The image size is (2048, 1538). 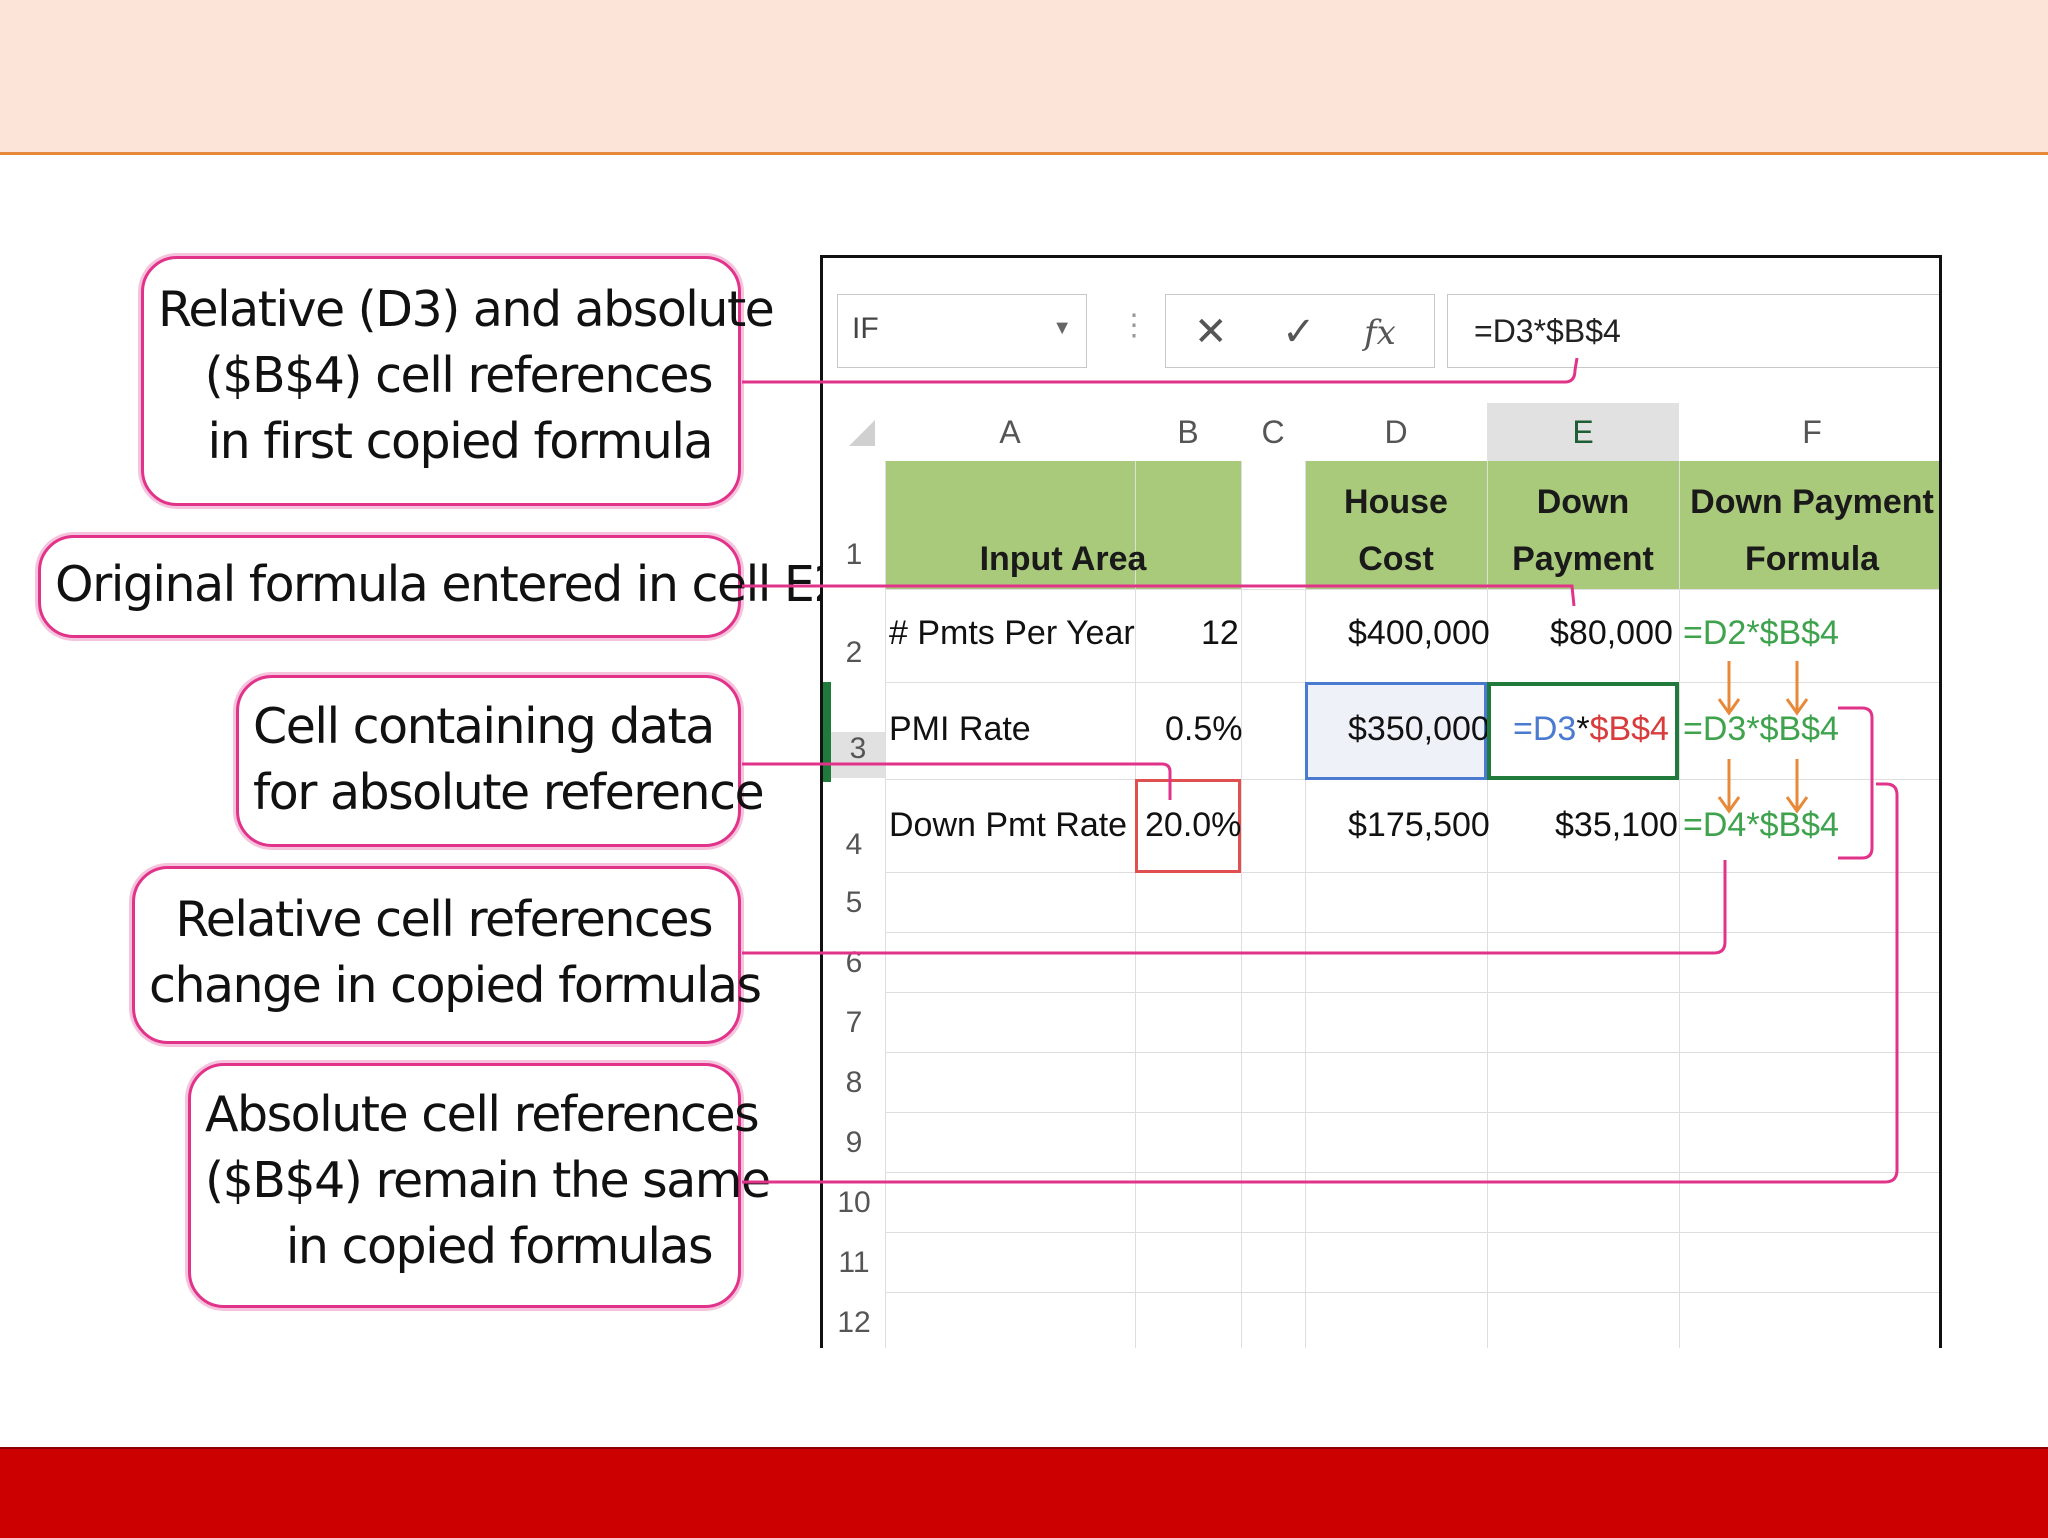 What do you see at coordinates (455, 985) in the screenshot?
I see `callout-text: change in copied formulas` at bounding box center [455, 985].